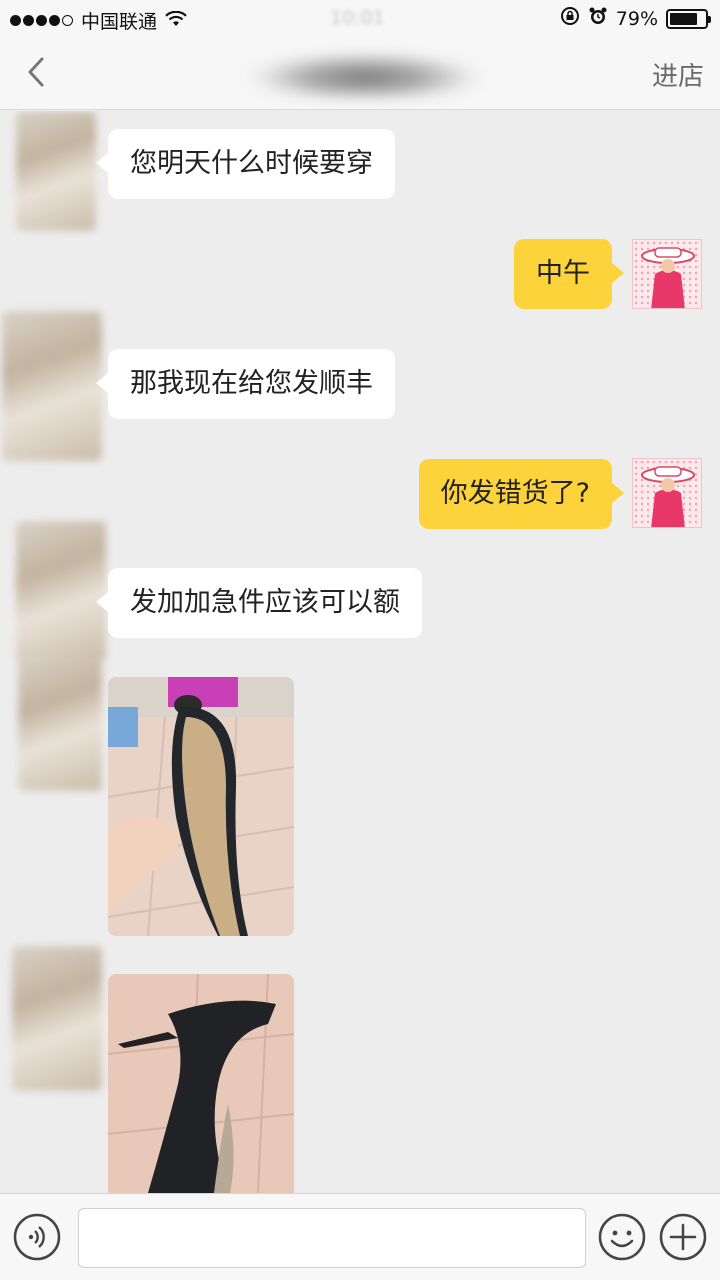  What do you see at coordinates (569, 274) in the screenshot?
I see `message-bubble: 中午` at bounding box center [569, 274].